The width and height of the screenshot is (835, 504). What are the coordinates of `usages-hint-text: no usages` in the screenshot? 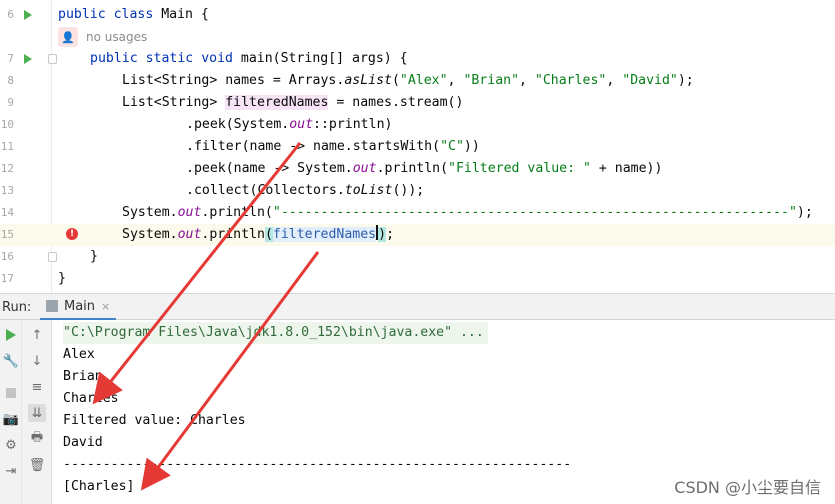 It's located at (117, 37).